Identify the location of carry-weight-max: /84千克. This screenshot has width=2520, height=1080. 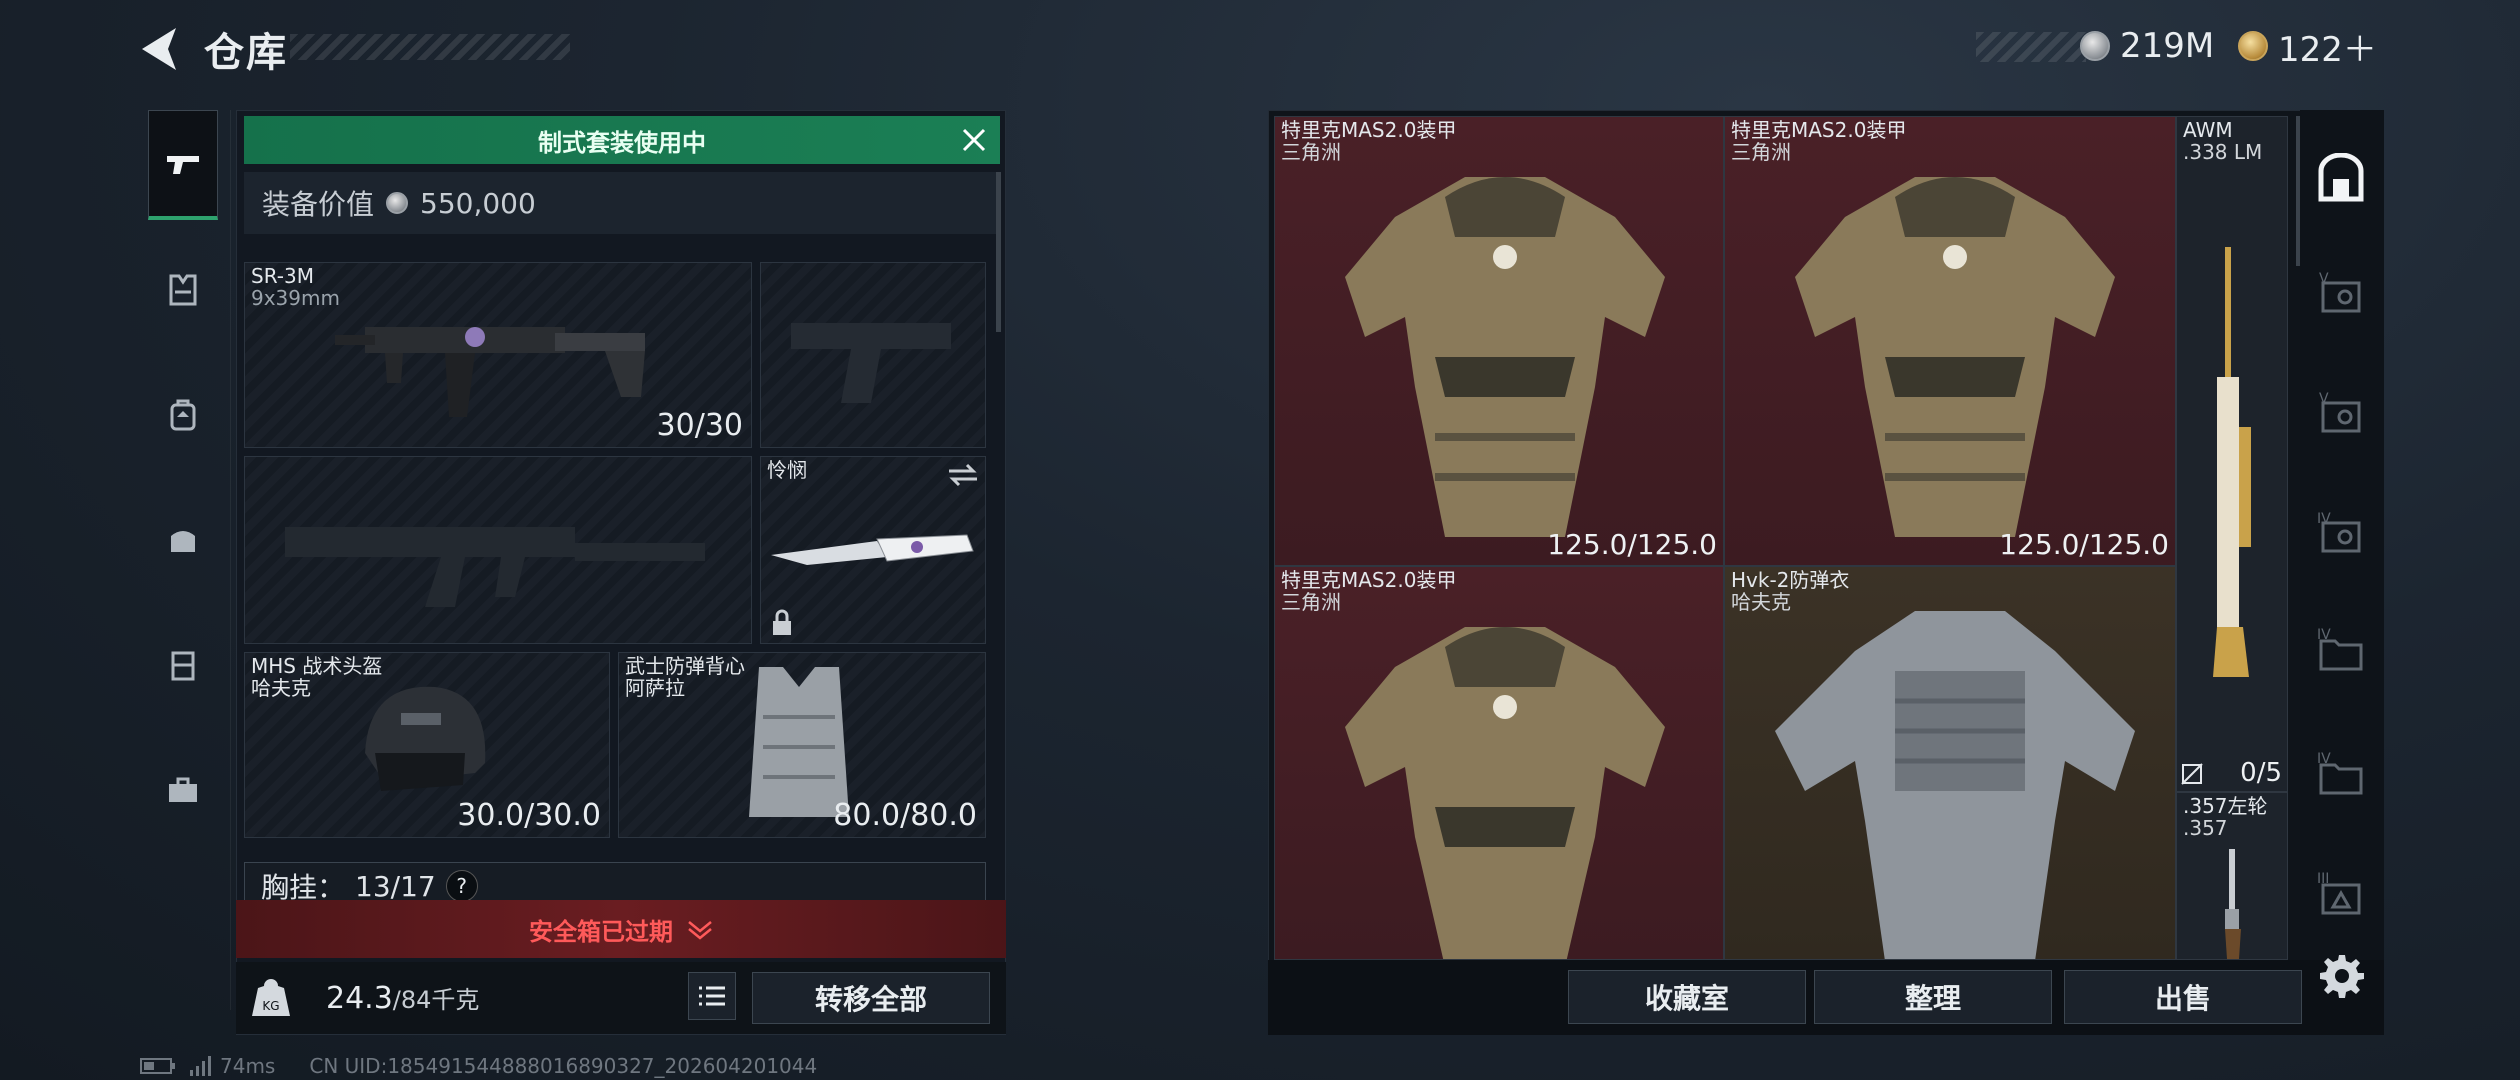
(436, 1000).